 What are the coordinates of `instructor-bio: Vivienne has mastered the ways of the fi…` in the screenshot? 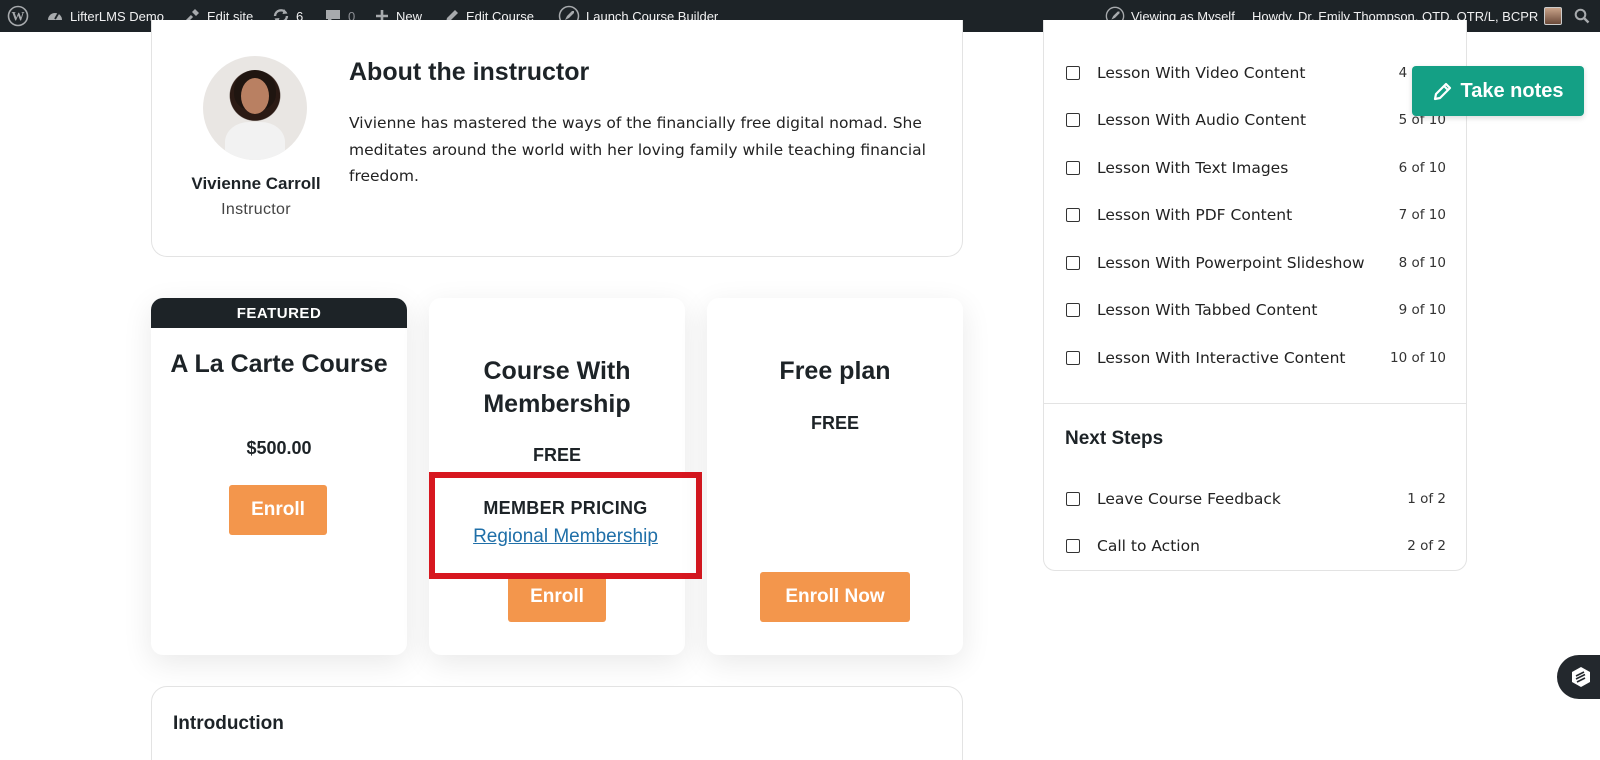 It's located at (637, 149).